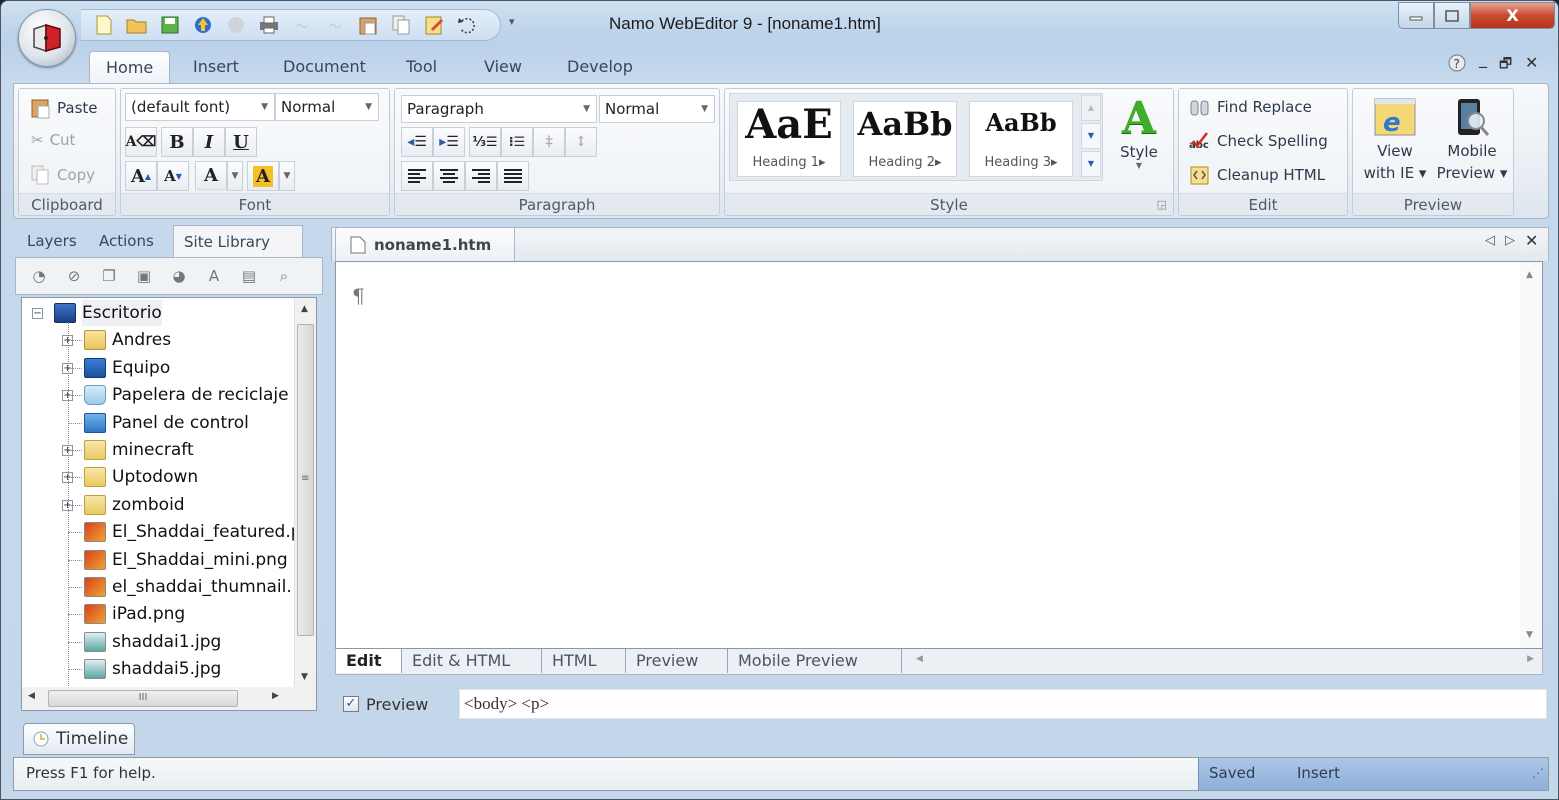 This screenshot has width=1559, height=800. What do you see at coordinates (275, 696) in the screenshot?
I see `scroll-right-icon: ▶` at bounding box center [275, 696].